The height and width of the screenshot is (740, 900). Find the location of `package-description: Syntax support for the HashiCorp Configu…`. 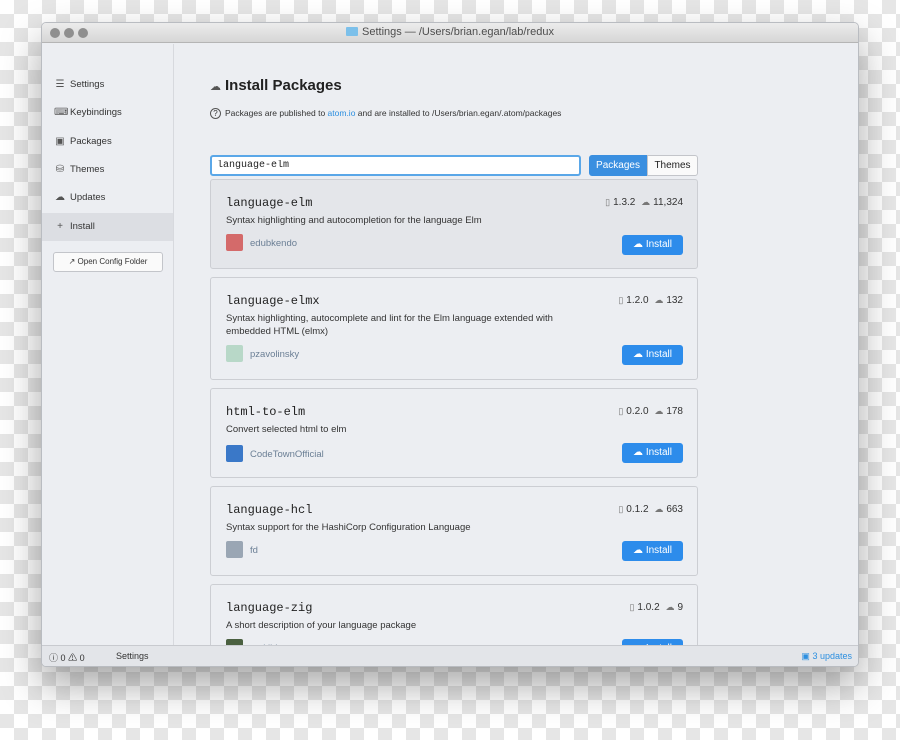

package-description: Syntax support for the HashiCorp Configu… is located at coordinates (348, 527).